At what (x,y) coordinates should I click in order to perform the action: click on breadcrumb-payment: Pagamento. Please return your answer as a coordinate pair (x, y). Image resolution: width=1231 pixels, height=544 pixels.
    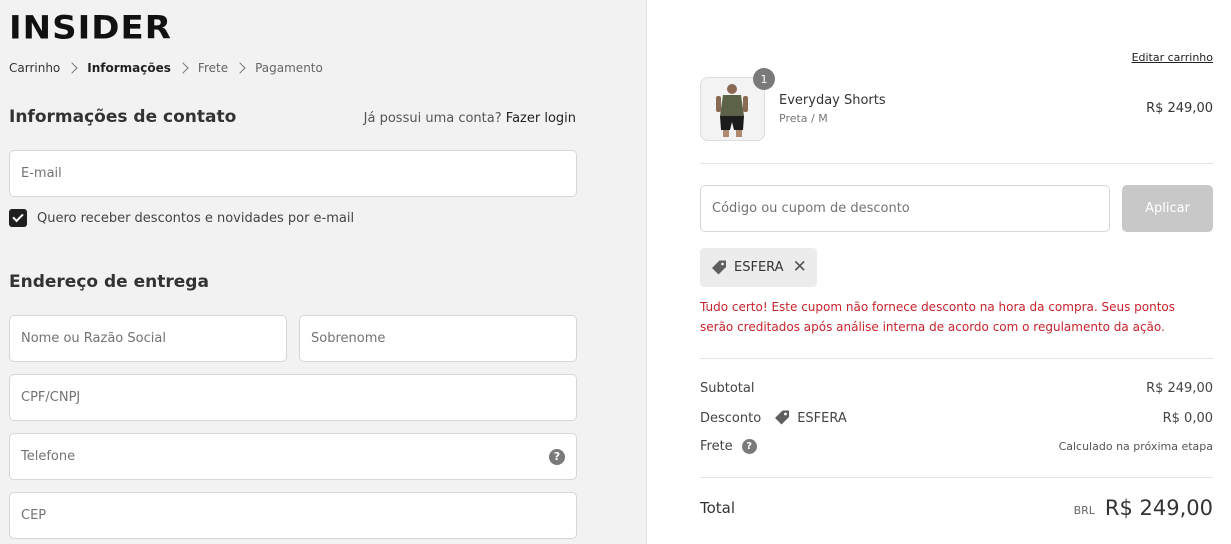
    Looking at the image, I should click on (289, 68).